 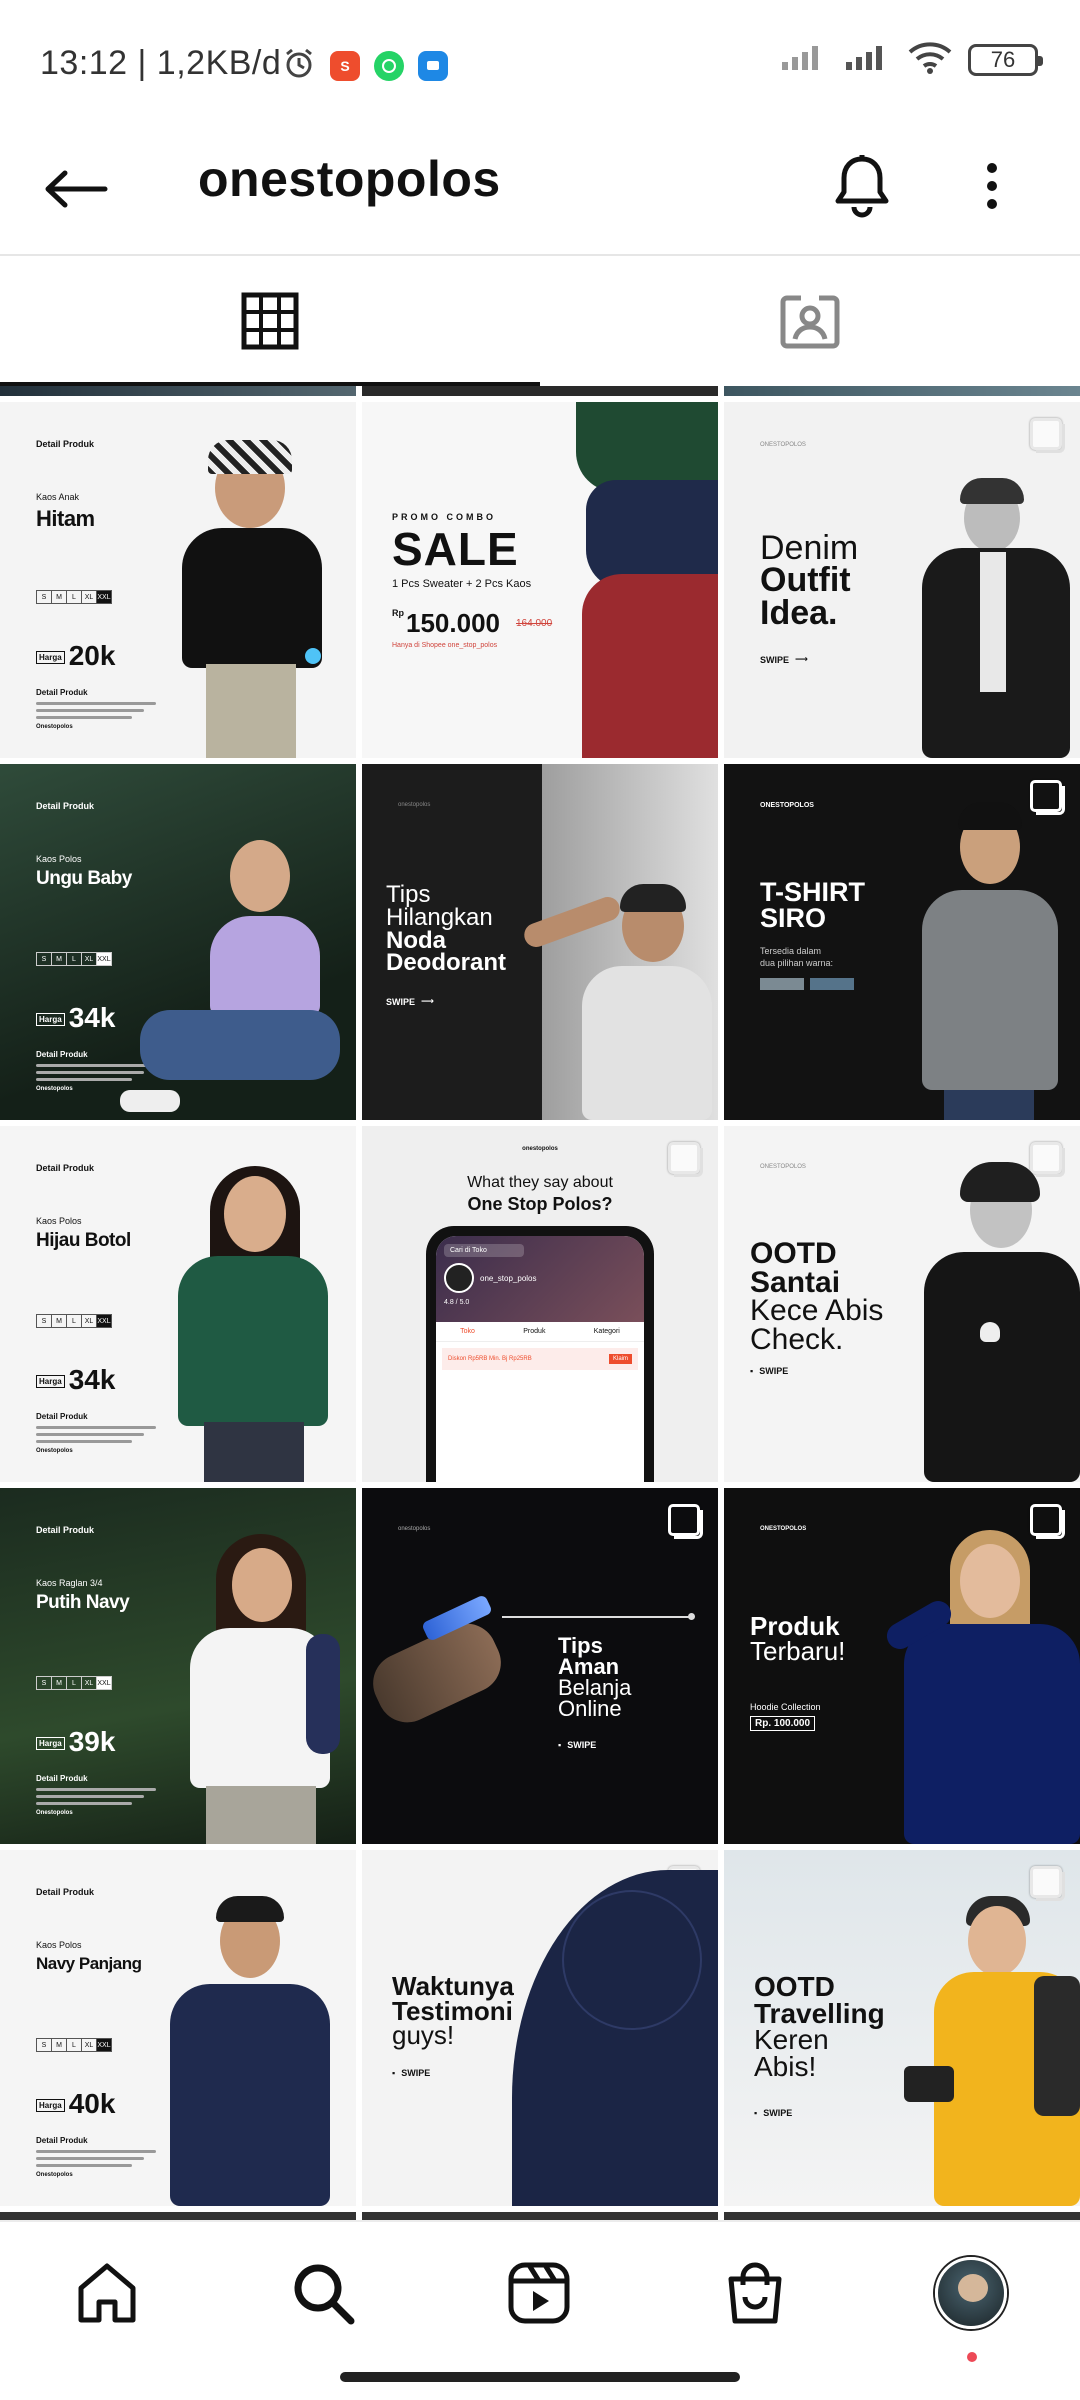 What do you see at coordinates (299, 65) in the screenshot?
I see `alarm-icon` at bounding box center [299, 65].